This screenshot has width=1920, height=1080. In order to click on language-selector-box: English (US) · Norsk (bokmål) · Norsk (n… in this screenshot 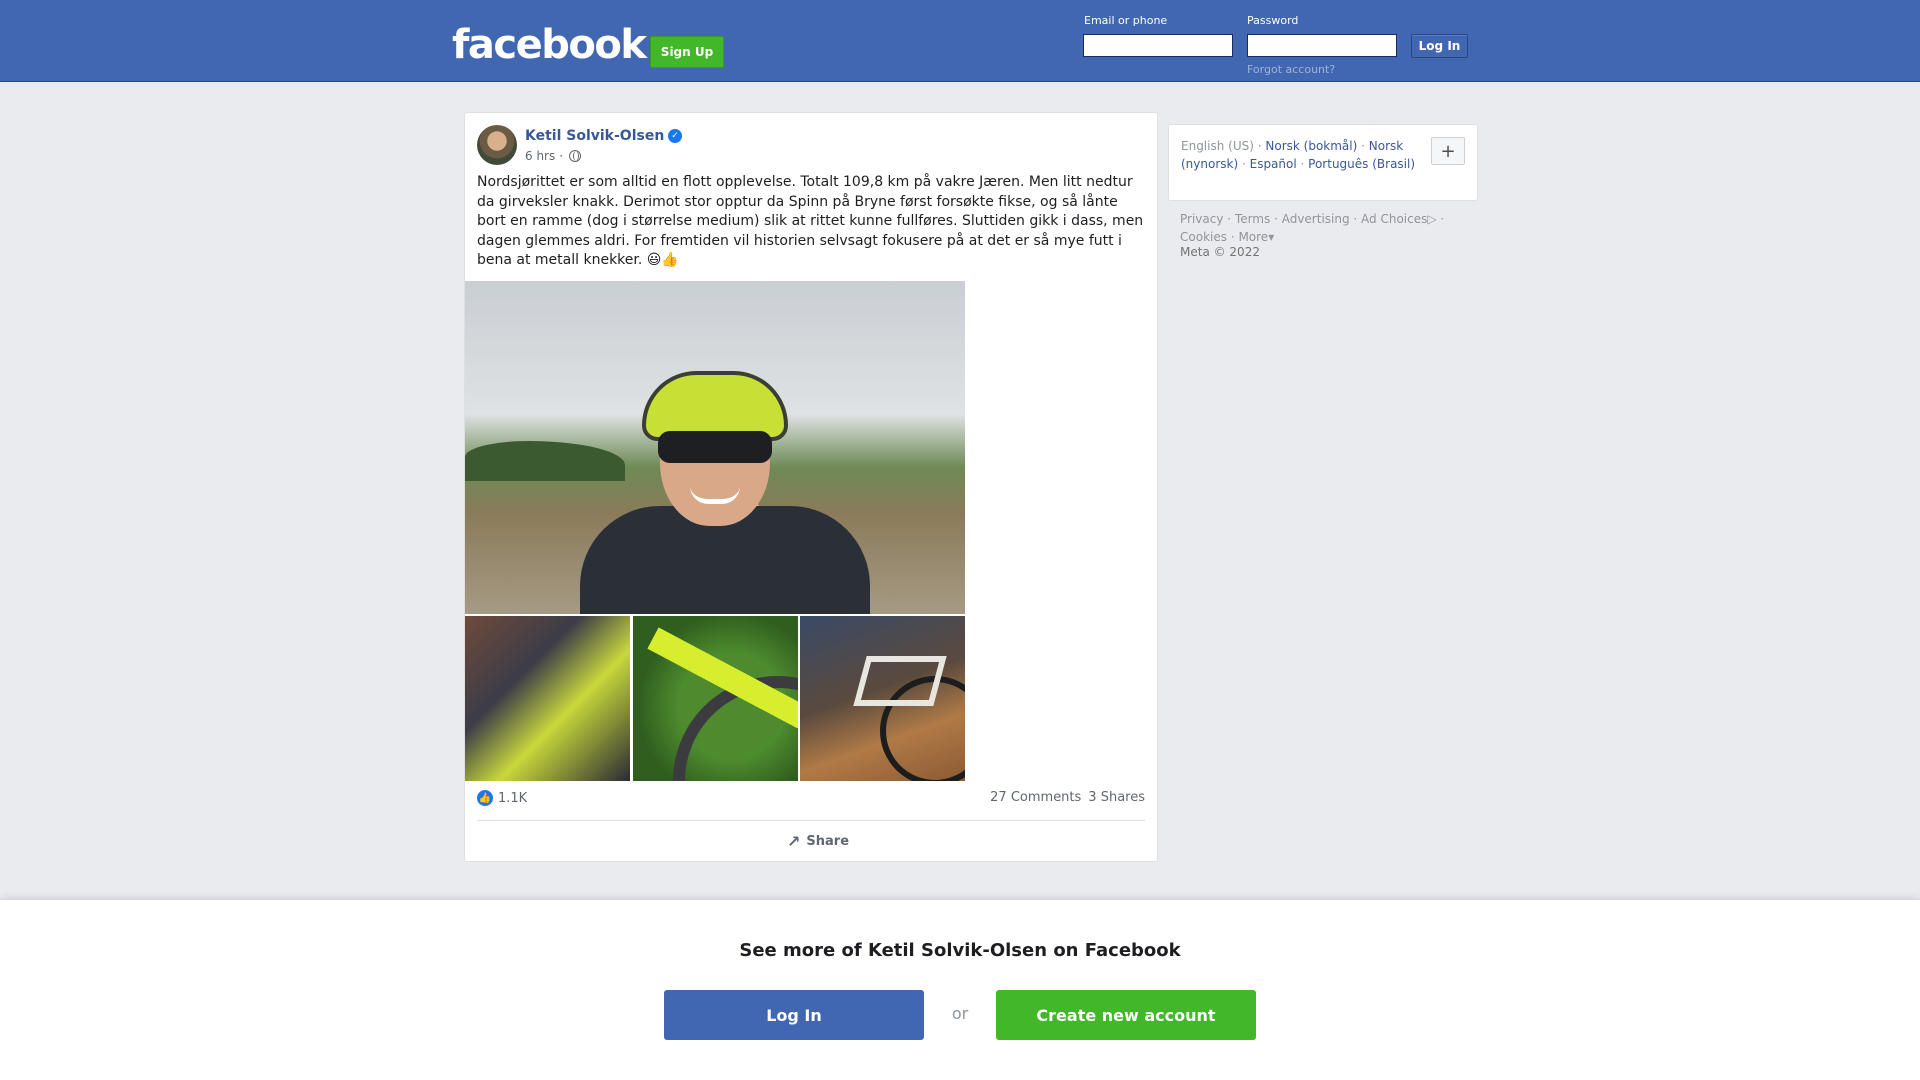, I will do `click(1323, 162)`.